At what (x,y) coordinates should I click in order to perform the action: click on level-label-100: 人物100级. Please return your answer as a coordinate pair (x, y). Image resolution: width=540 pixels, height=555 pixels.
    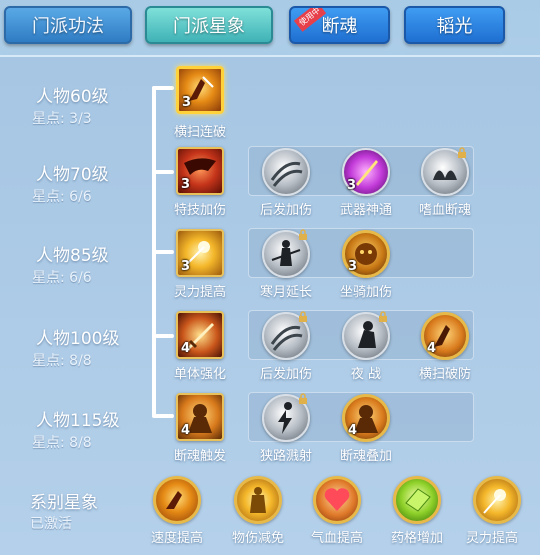
    Looking at the image, I should click on (78, 339).